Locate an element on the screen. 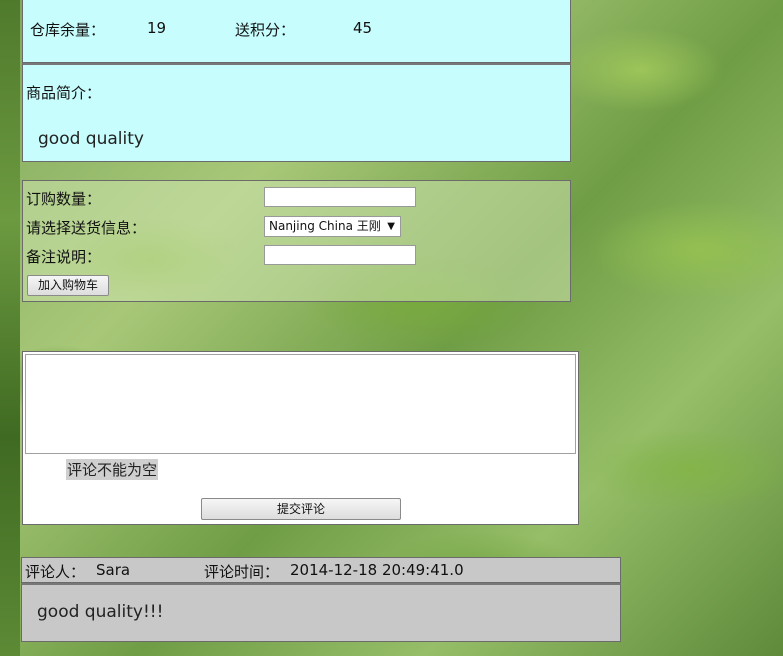 The height and width of the screenshot is (656, 783). dropdown-arrow-icon: ▼ is located at coordinates (391, 226).